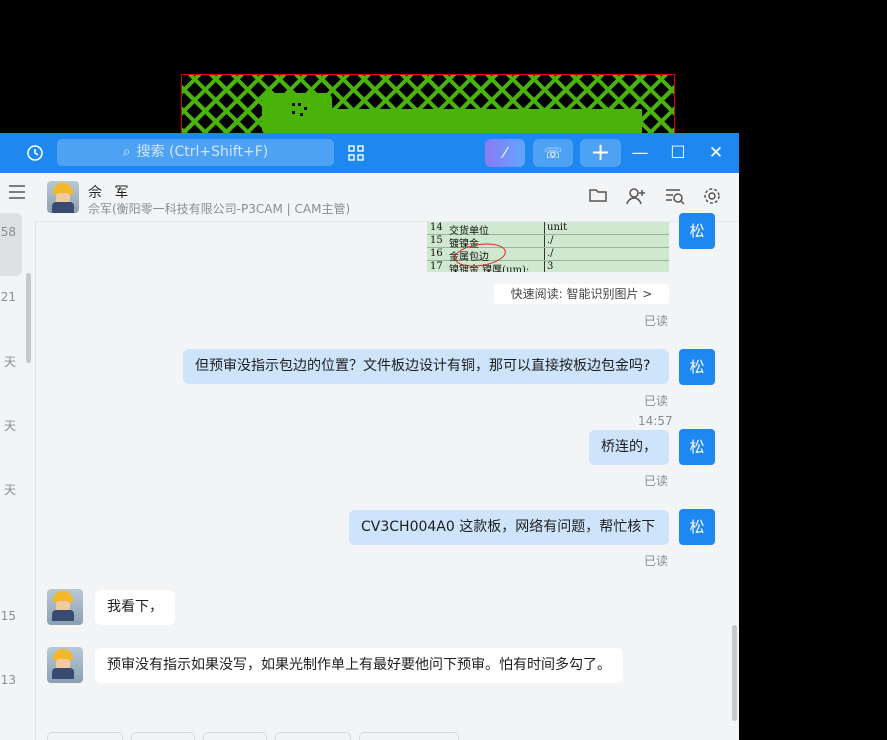  What do you see at coordinates (356, 154) in the screenshot?
I see `apps-grid-icon` at bounding box center [356, 154].